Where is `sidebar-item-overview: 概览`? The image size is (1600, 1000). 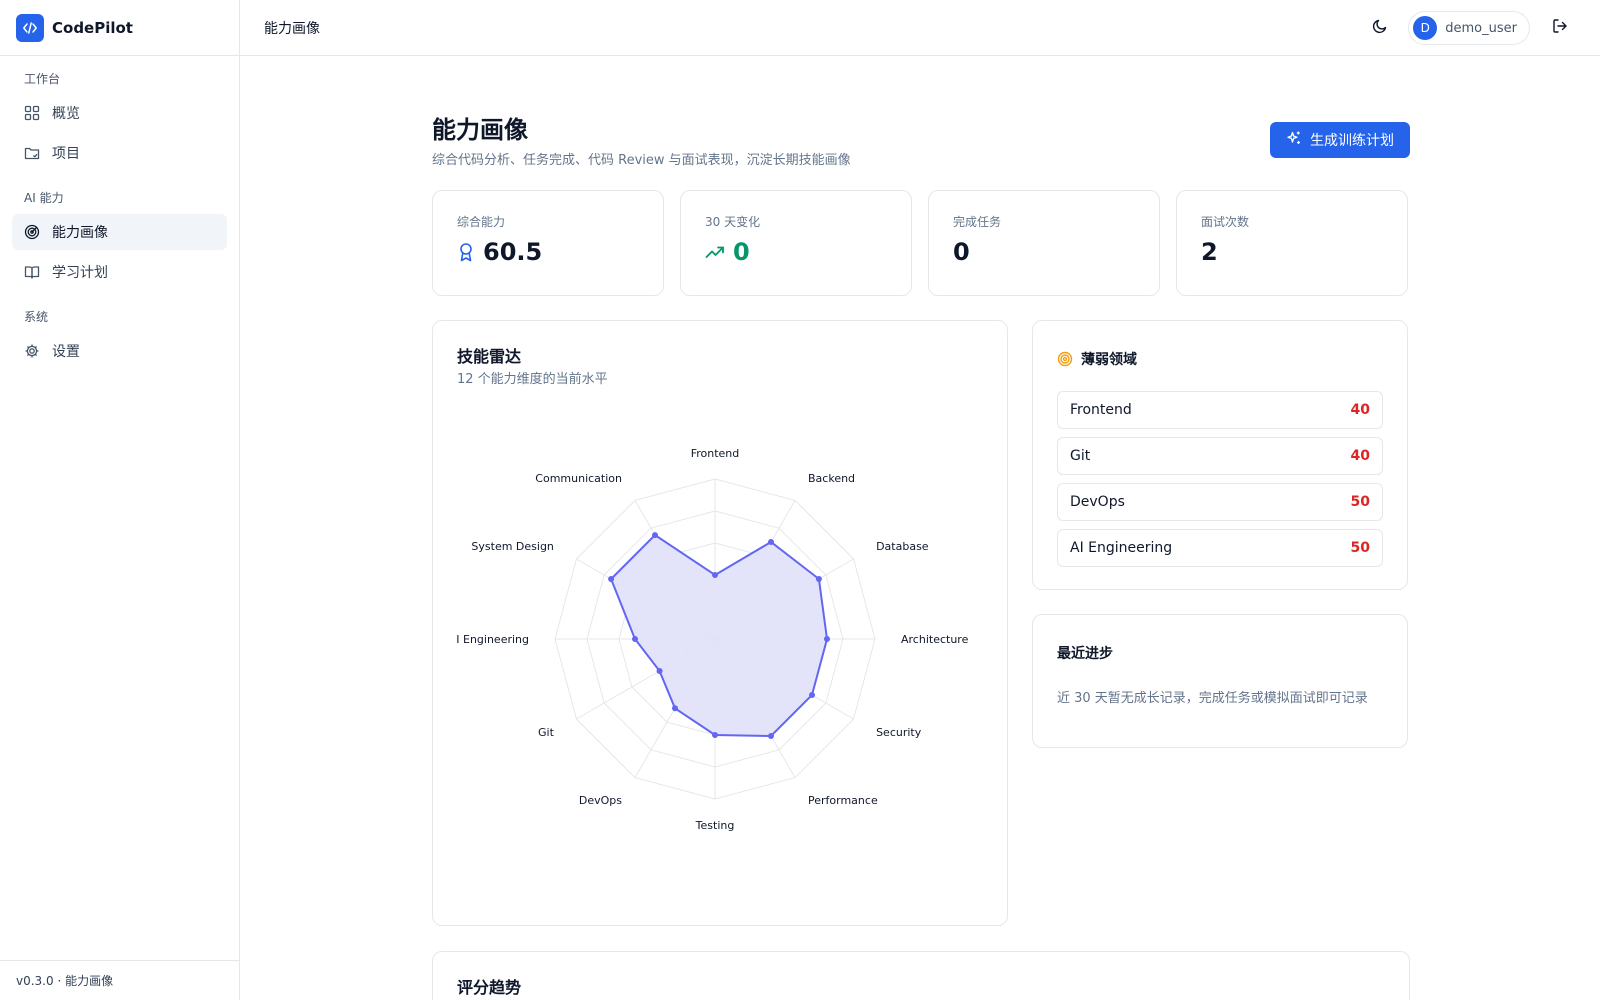
sidebar-item-overview: 概览 is located at coordinates (119, 113).